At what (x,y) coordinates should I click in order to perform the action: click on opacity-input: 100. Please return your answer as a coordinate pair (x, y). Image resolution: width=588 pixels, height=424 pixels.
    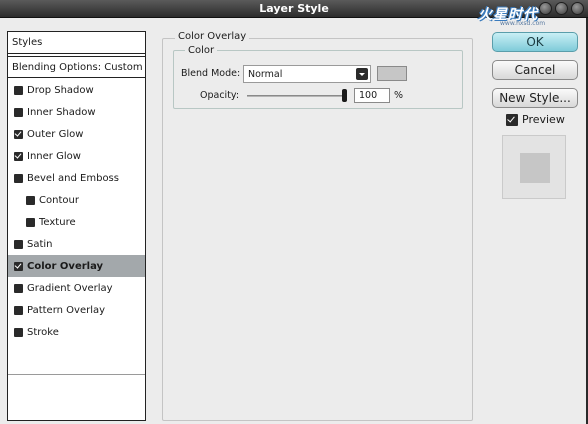
    Looking at the image, I should click on (372, 95).